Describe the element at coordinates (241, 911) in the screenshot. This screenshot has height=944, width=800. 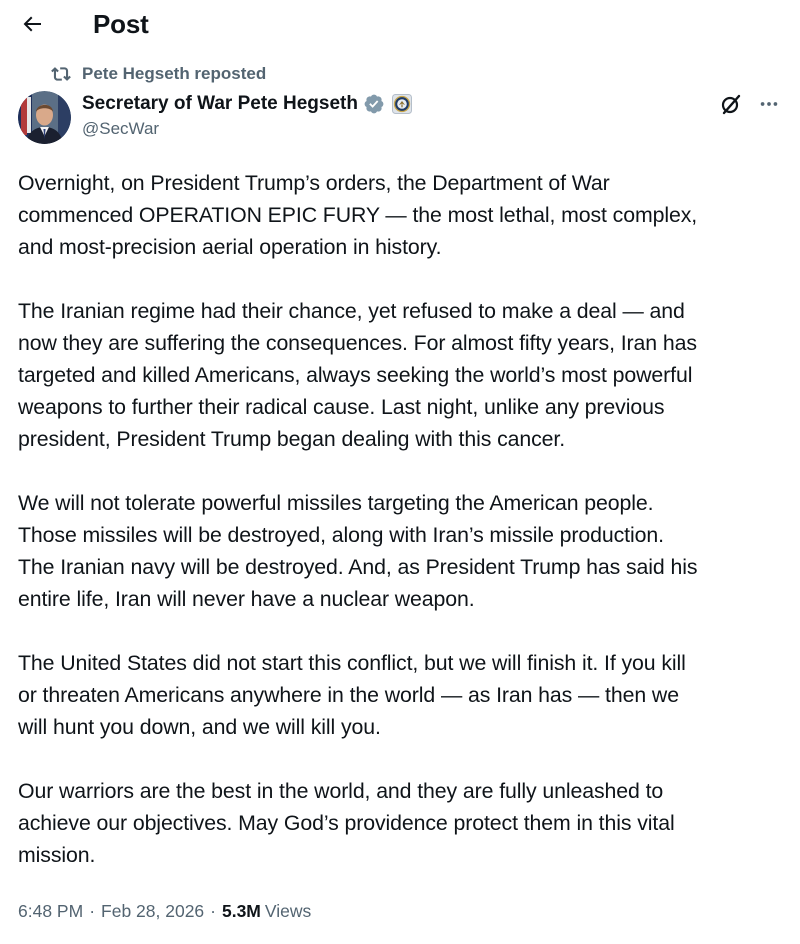
I see `views-count: 5.3M` at that location.